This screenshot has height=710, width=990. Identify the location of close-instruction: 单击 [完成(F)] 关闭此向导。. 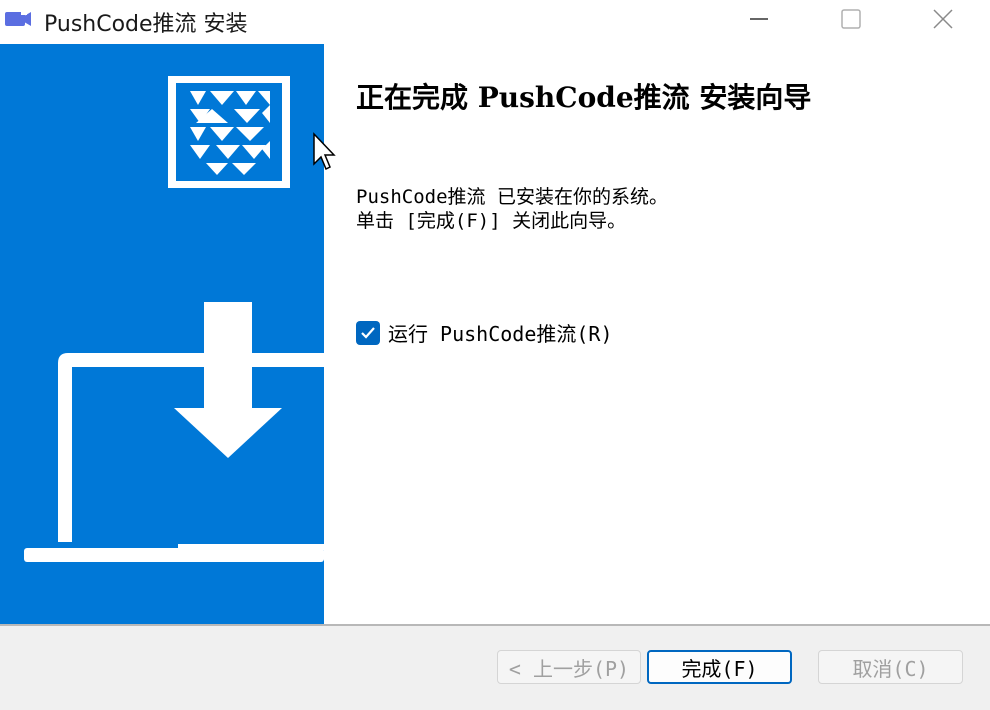
(491, 221).